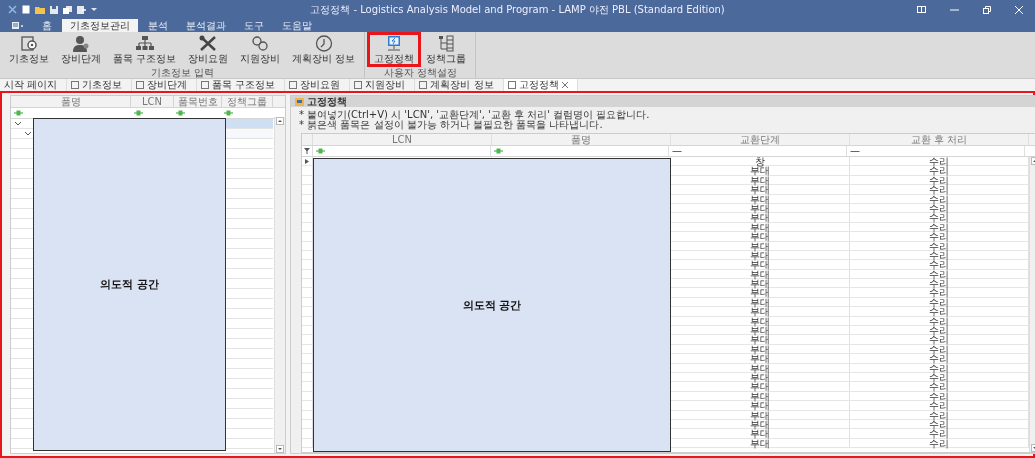  Describe the element at coordinates (307, 161) in the screenshot. I see `current-row-icon` at that location.